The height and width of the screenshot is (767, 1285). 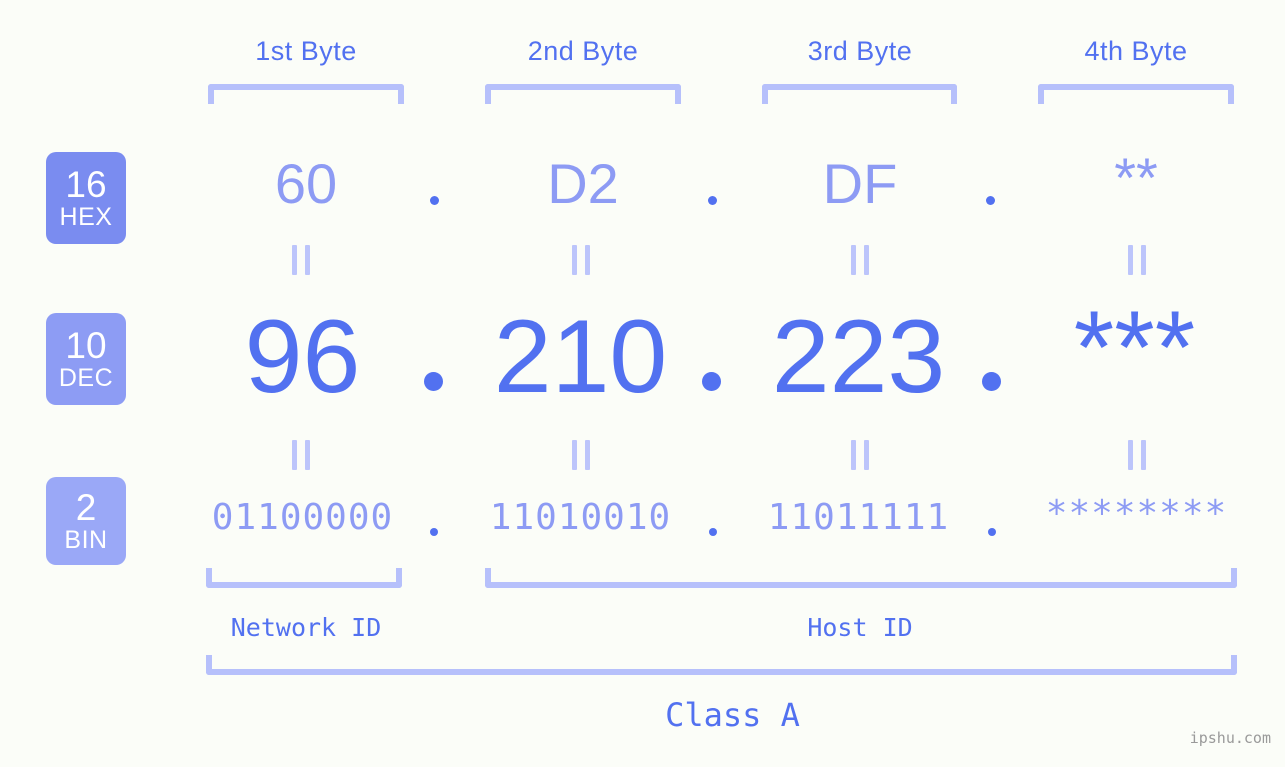 I want to click on dec-byte-3: 223, so click(x=858, y=357).